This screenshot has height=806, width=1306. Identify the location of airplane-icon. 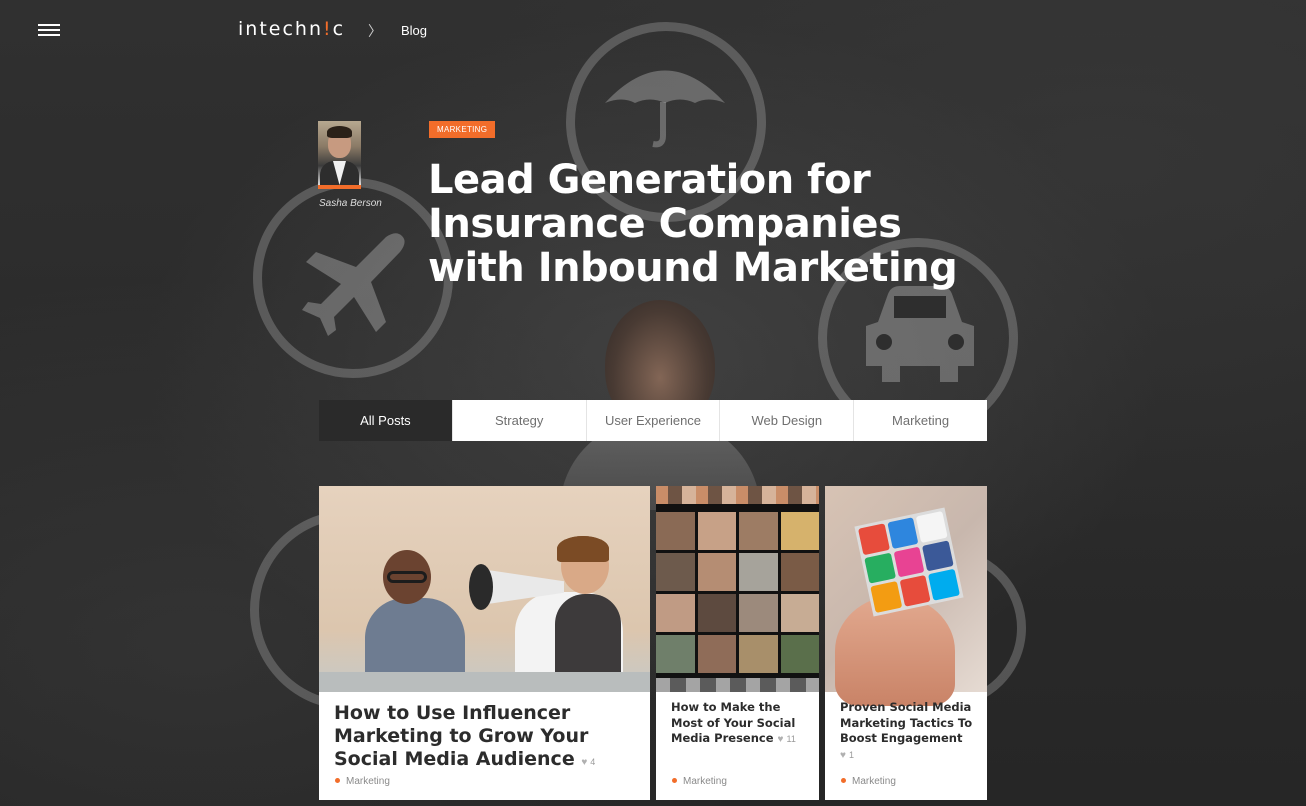
(353, 284).